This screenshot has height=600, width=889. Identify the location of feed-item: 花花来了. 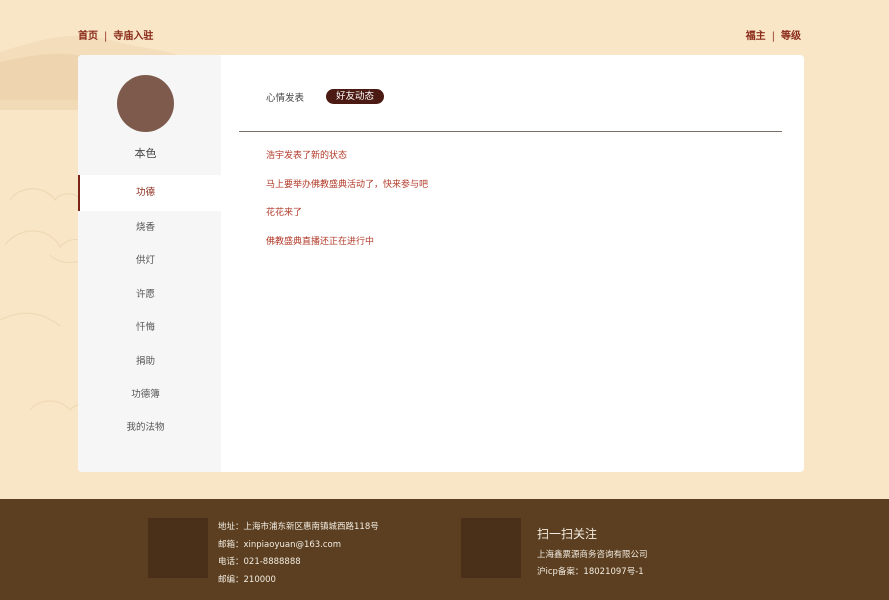
(347, 219).